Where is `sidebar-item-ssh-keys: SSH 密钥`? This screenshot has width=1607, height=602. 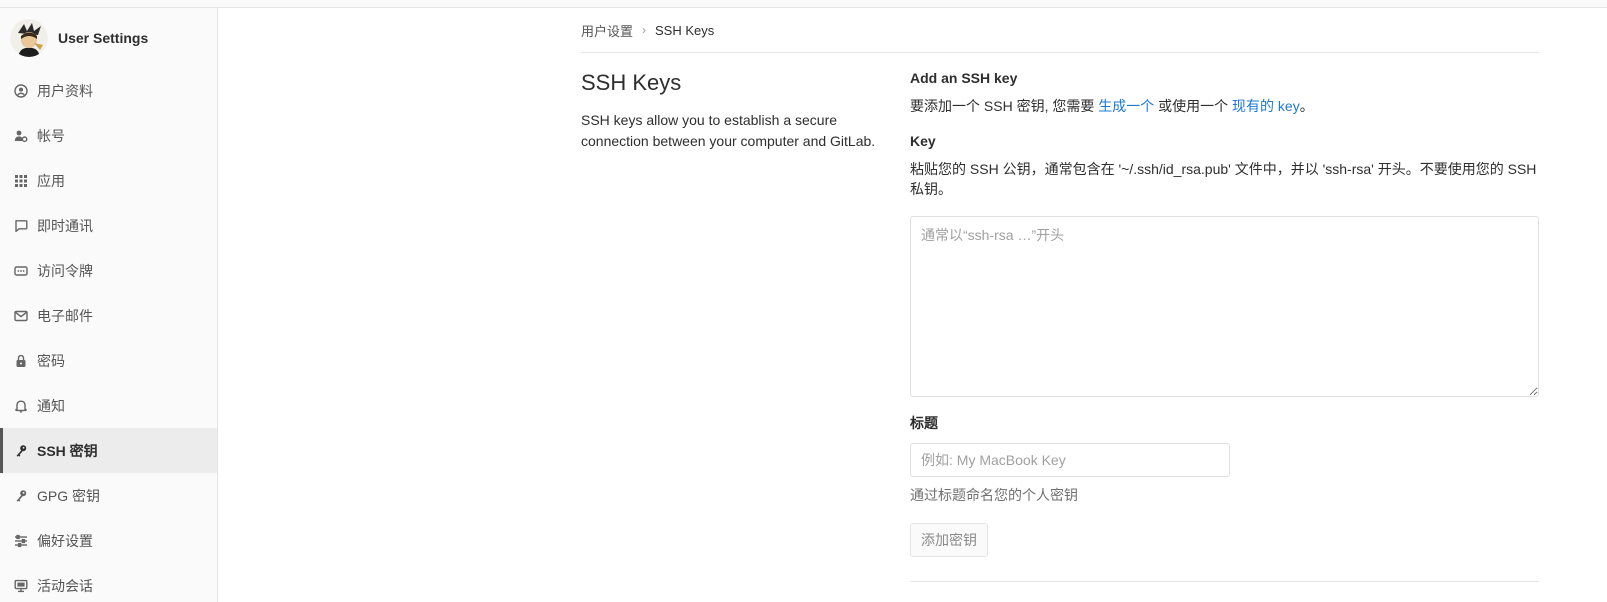 sidebar-item-ssh-keys: SSH 密钥 is located at coordinates (108, 450).